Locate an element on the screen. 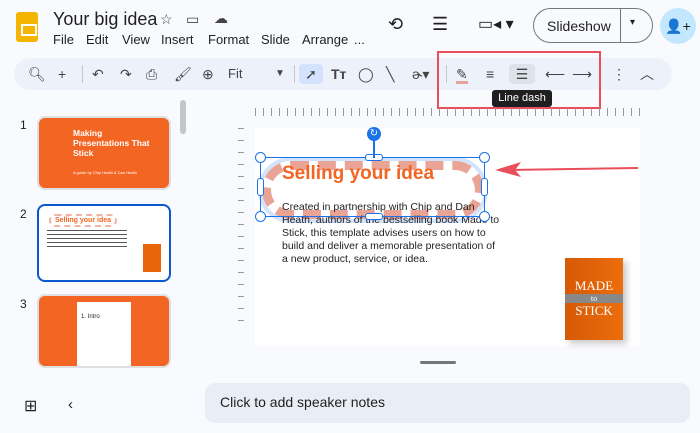 The height and width of the screenshot is (433, 700). more-options-icon: ⋮ is located at coordinates (619, 74).